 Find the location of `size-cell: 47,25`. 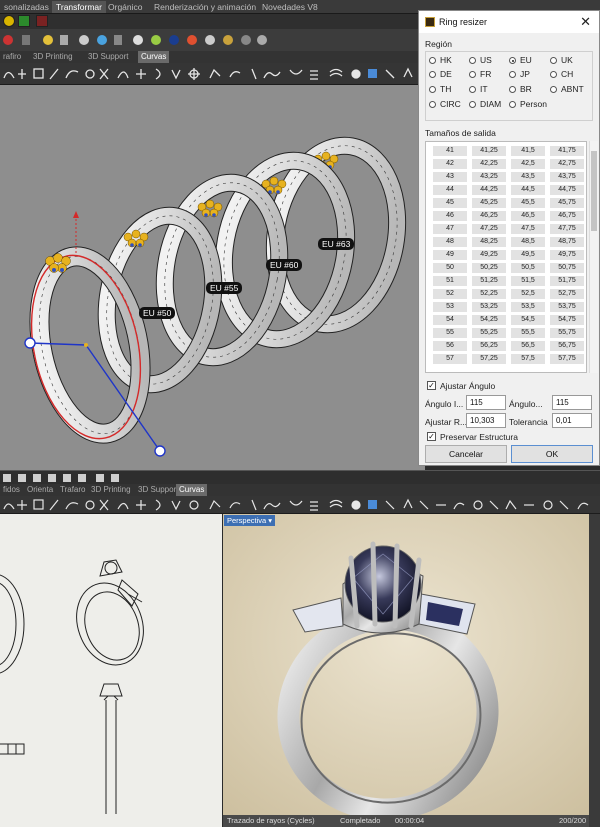

size-cell: 47,25 is located at coordinates (489, 229).